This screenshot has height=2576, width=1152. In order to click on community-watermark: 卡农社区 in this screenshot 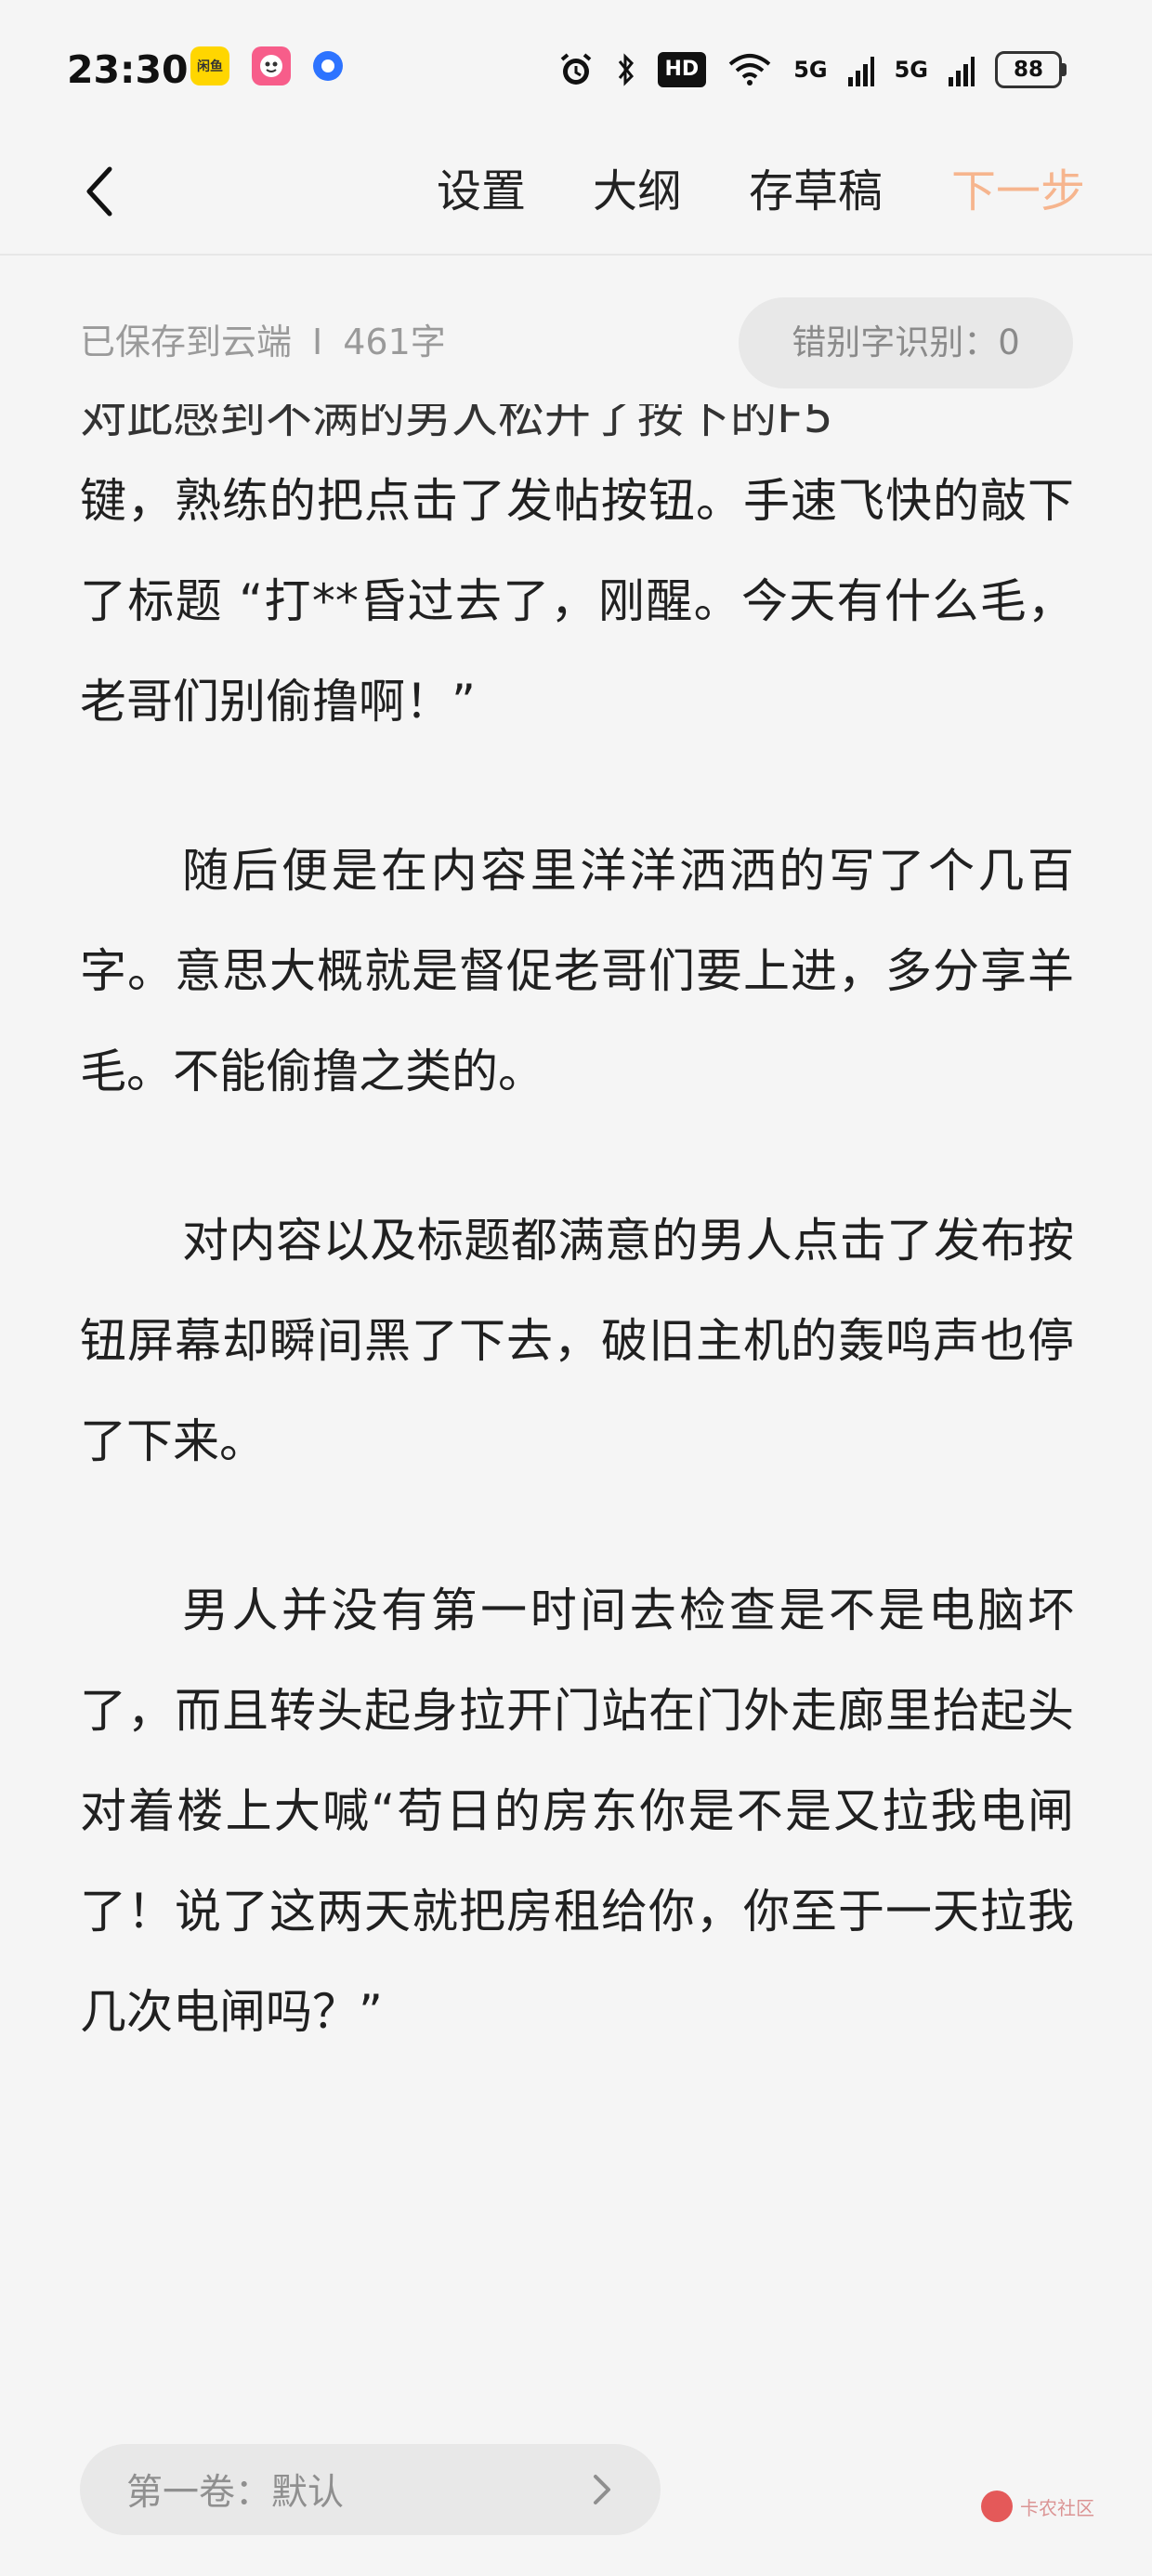, I will do `click(1037, 2506)`.